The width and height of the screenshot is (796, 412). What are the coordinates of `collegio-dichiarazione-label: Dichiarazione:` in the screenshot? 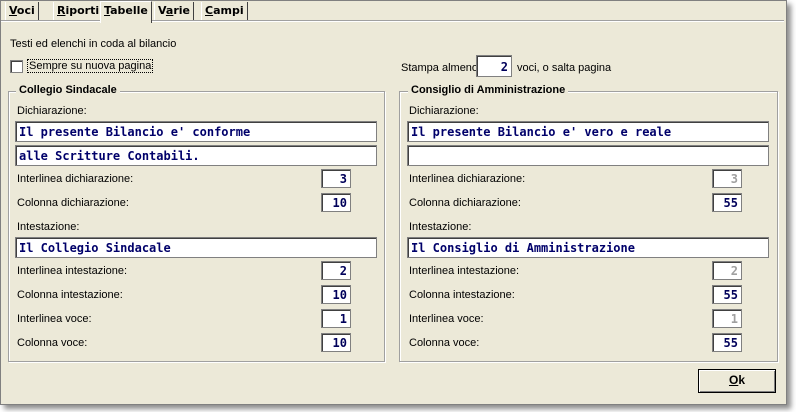 It's located at (52, 111).